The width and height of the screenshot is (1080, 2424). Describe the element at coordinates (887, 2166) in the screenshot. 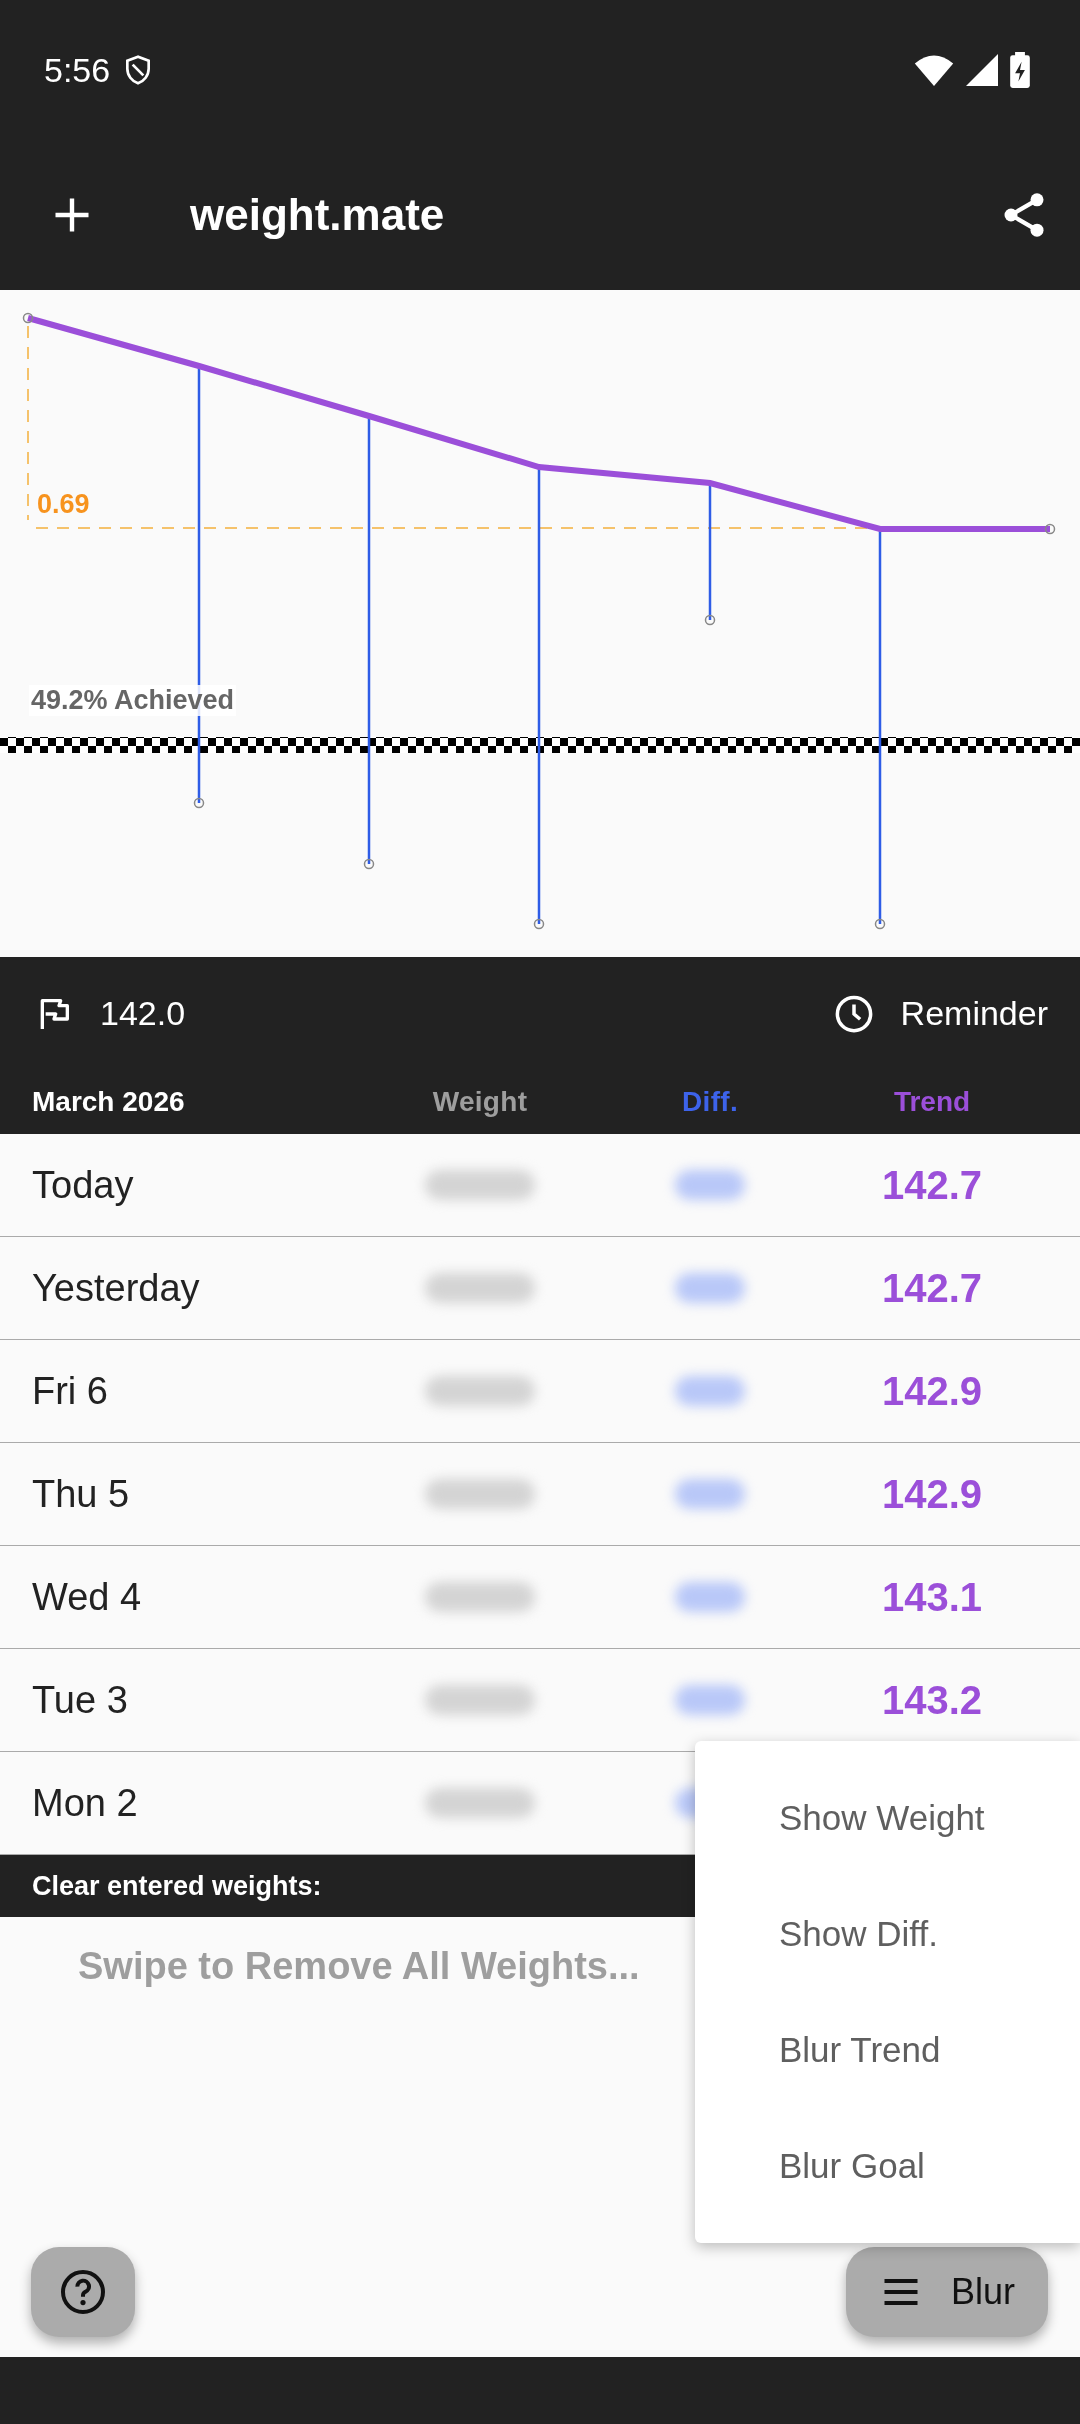

I see `menu-item: Blur Goal` at that location.